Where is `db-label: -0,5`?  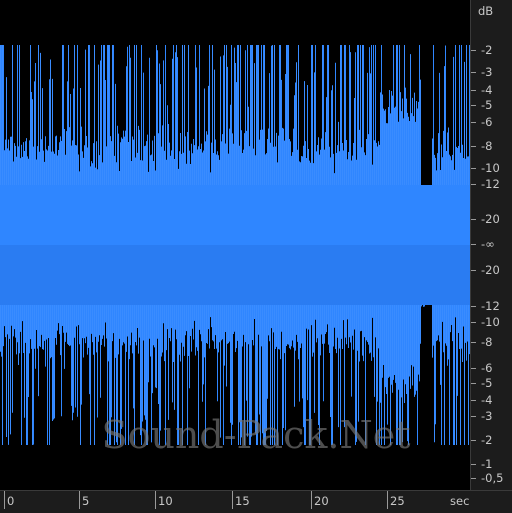 db-label: -0,5 is located at coordinates (492, 478).